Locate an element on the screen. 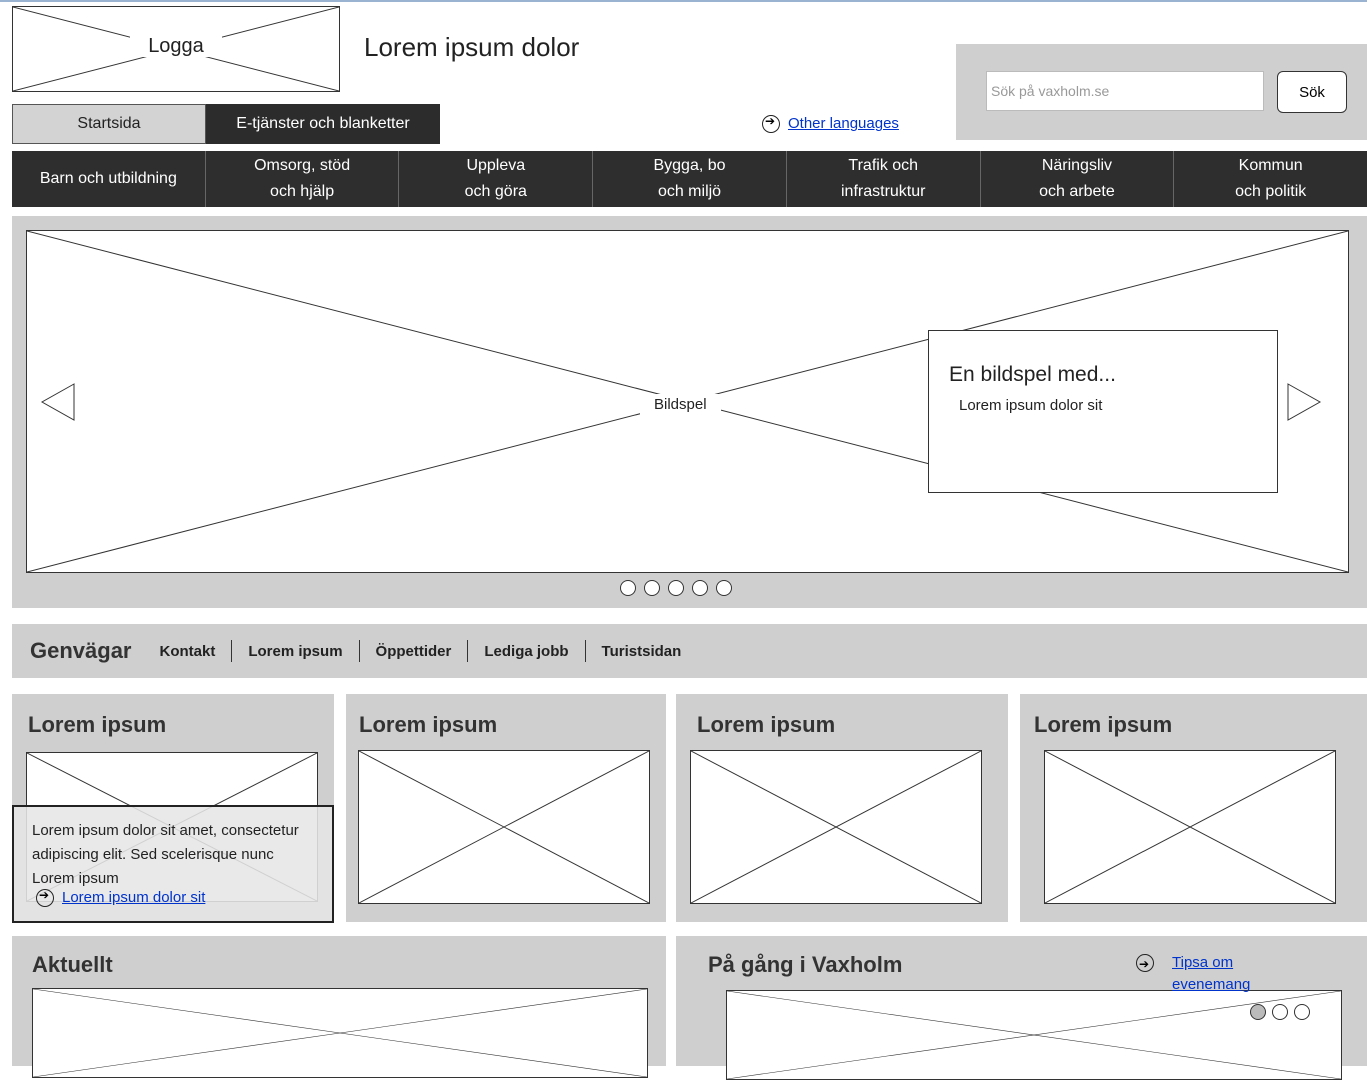 The image size is (1367, 1080). search-input is located at coordinates (1125, 91).